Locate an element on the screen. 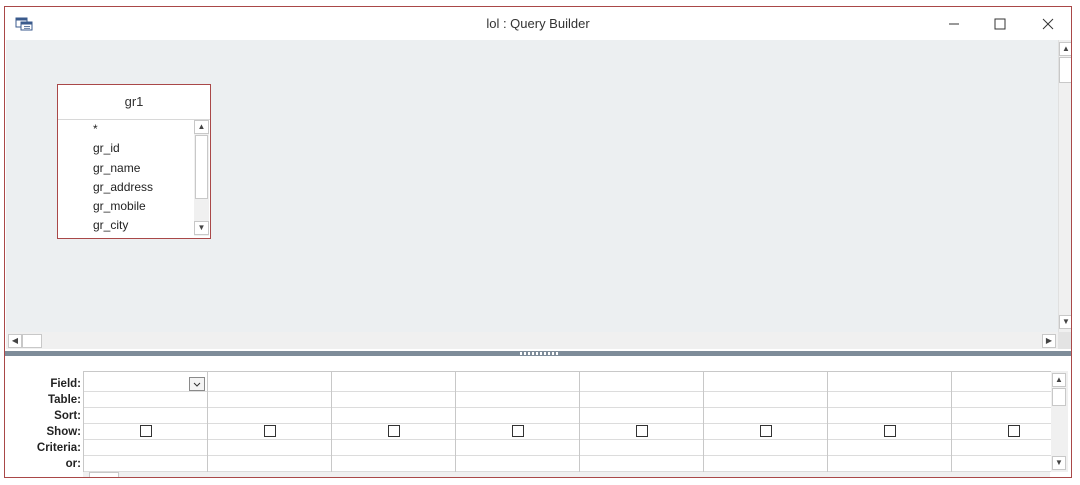 The height and width of the screenshot is (485, 1080). field-item: gr_id is located at coordinates (126, 148).